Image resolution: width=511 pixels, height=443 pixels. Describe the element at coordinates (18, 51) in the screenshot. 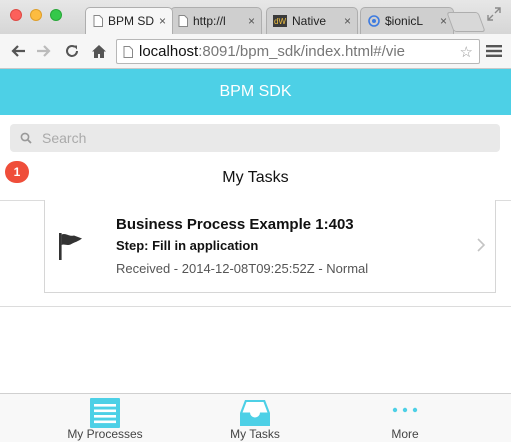

I see `back-arrow-icon` at that location.